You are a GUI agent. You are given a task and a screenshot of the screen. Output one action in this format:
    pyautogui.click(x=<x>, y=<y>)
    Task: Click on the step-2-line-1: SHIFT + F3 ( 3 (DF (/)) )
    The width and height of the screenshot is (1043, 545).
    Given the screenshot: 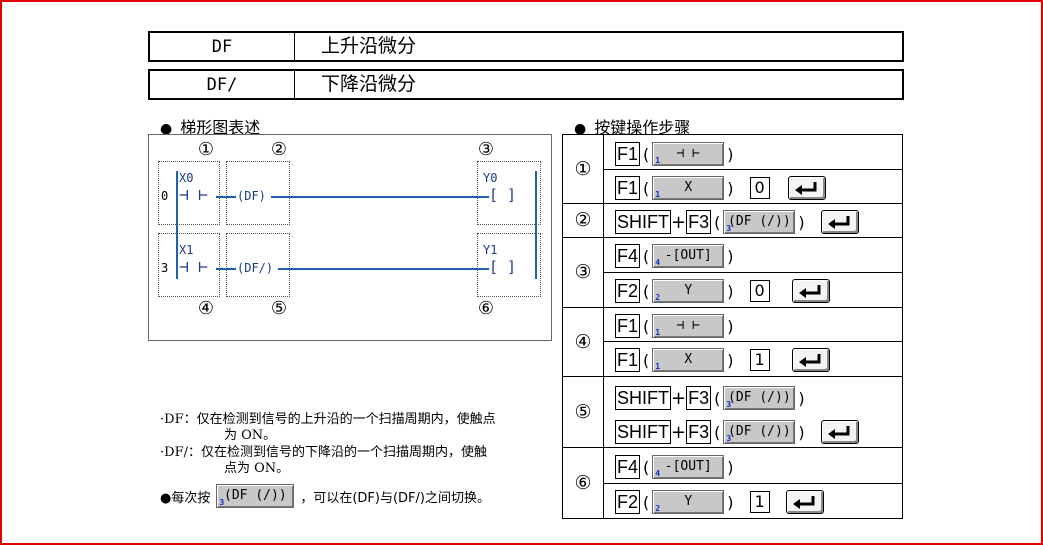 What is the action you would take?
    pyautogui.click(x=737, y=222)
    